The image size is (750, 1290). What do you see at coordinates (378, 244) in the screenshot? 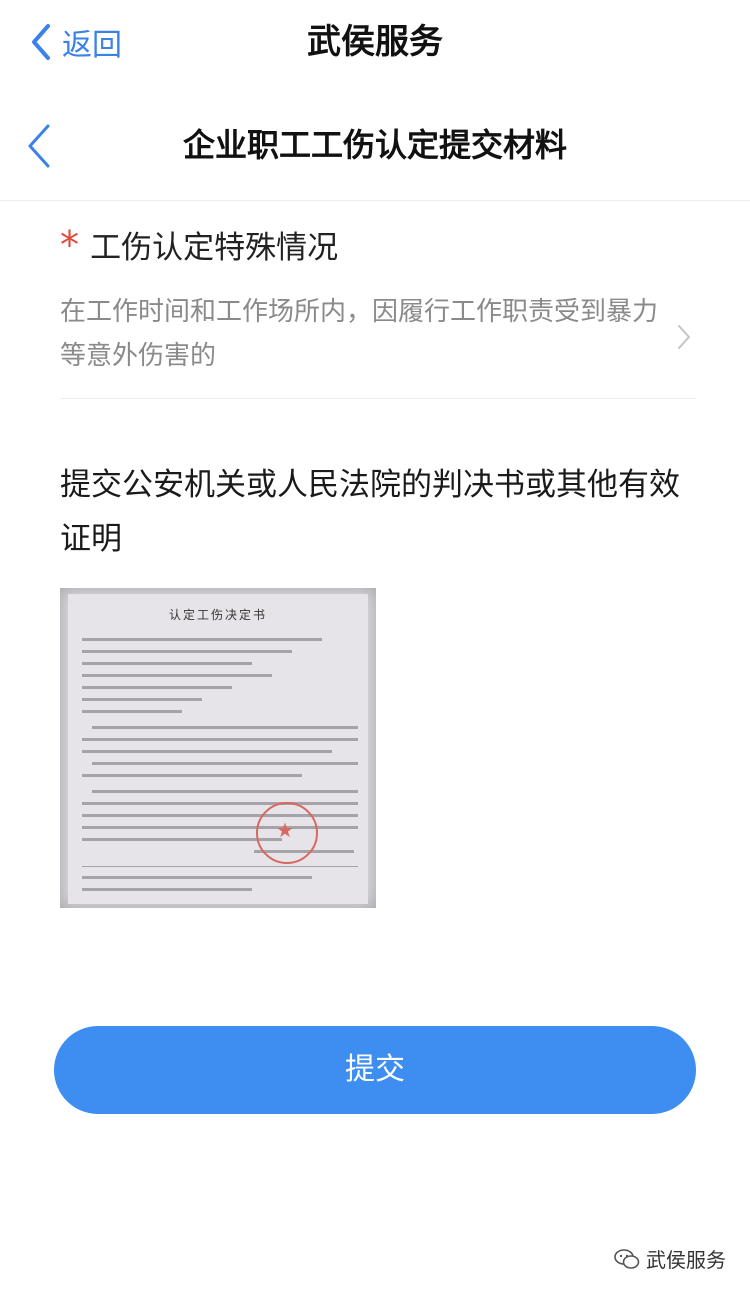
I see `special-situation-field: * 工伤认定特殊情况` at bounding box center [378, 244].